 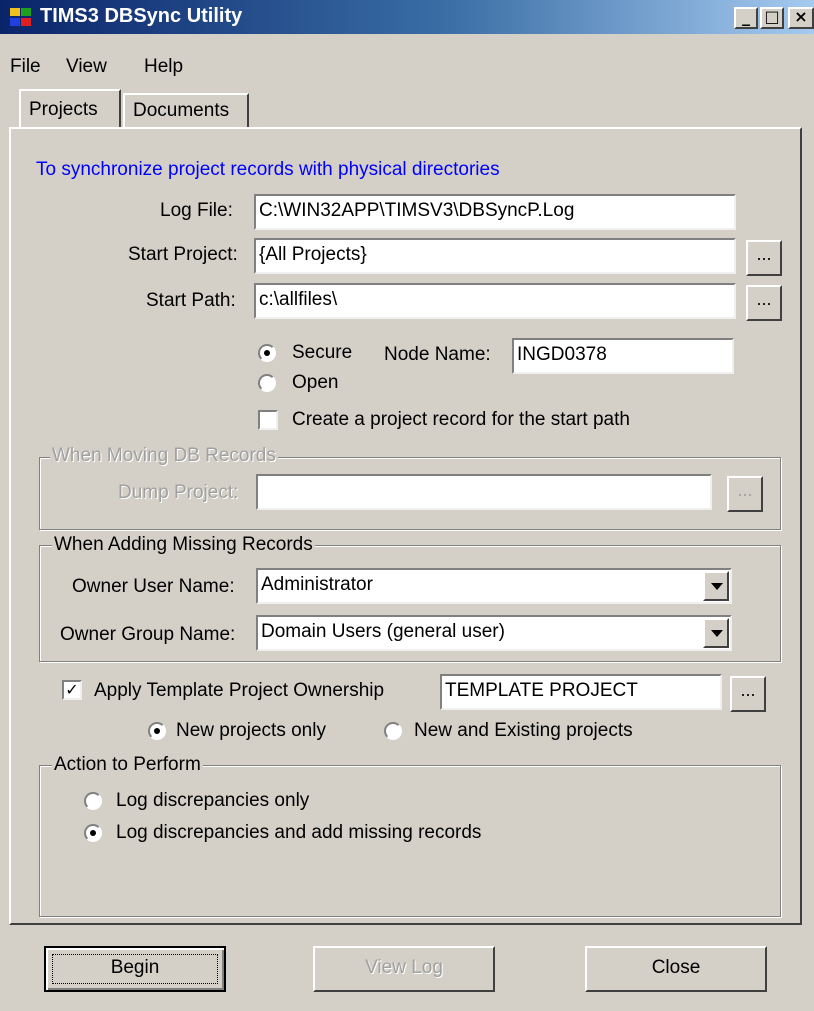 What do you see at coordinates (267, 353) in the screenshot?
I see `secure-radio` at bounding box center [267, 353].